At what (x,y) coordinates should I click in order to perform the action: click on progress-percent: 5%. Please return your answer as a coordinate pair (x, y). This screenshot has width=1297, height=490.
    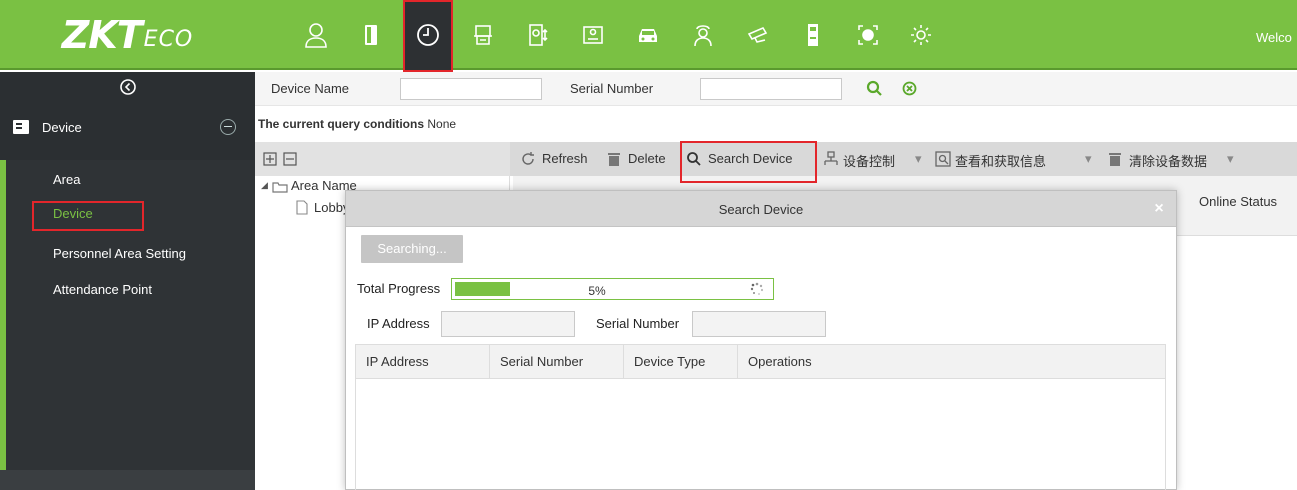
    Looking at the image, I should click on (597, 291).